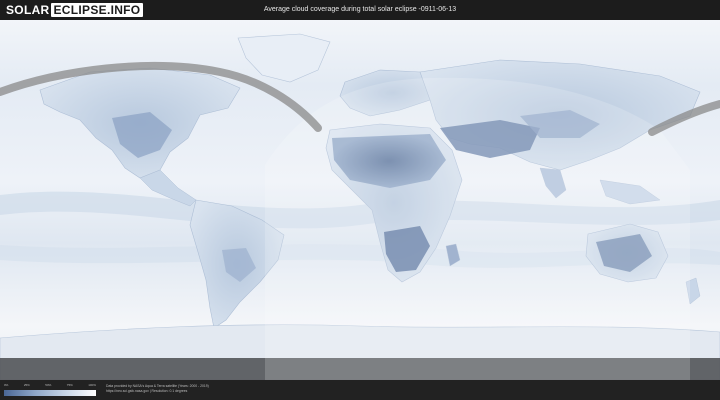 Image resolution: width=720 pixels, height=400 pixels. I want to click on scale-gradient-bar, so click(50, 393).